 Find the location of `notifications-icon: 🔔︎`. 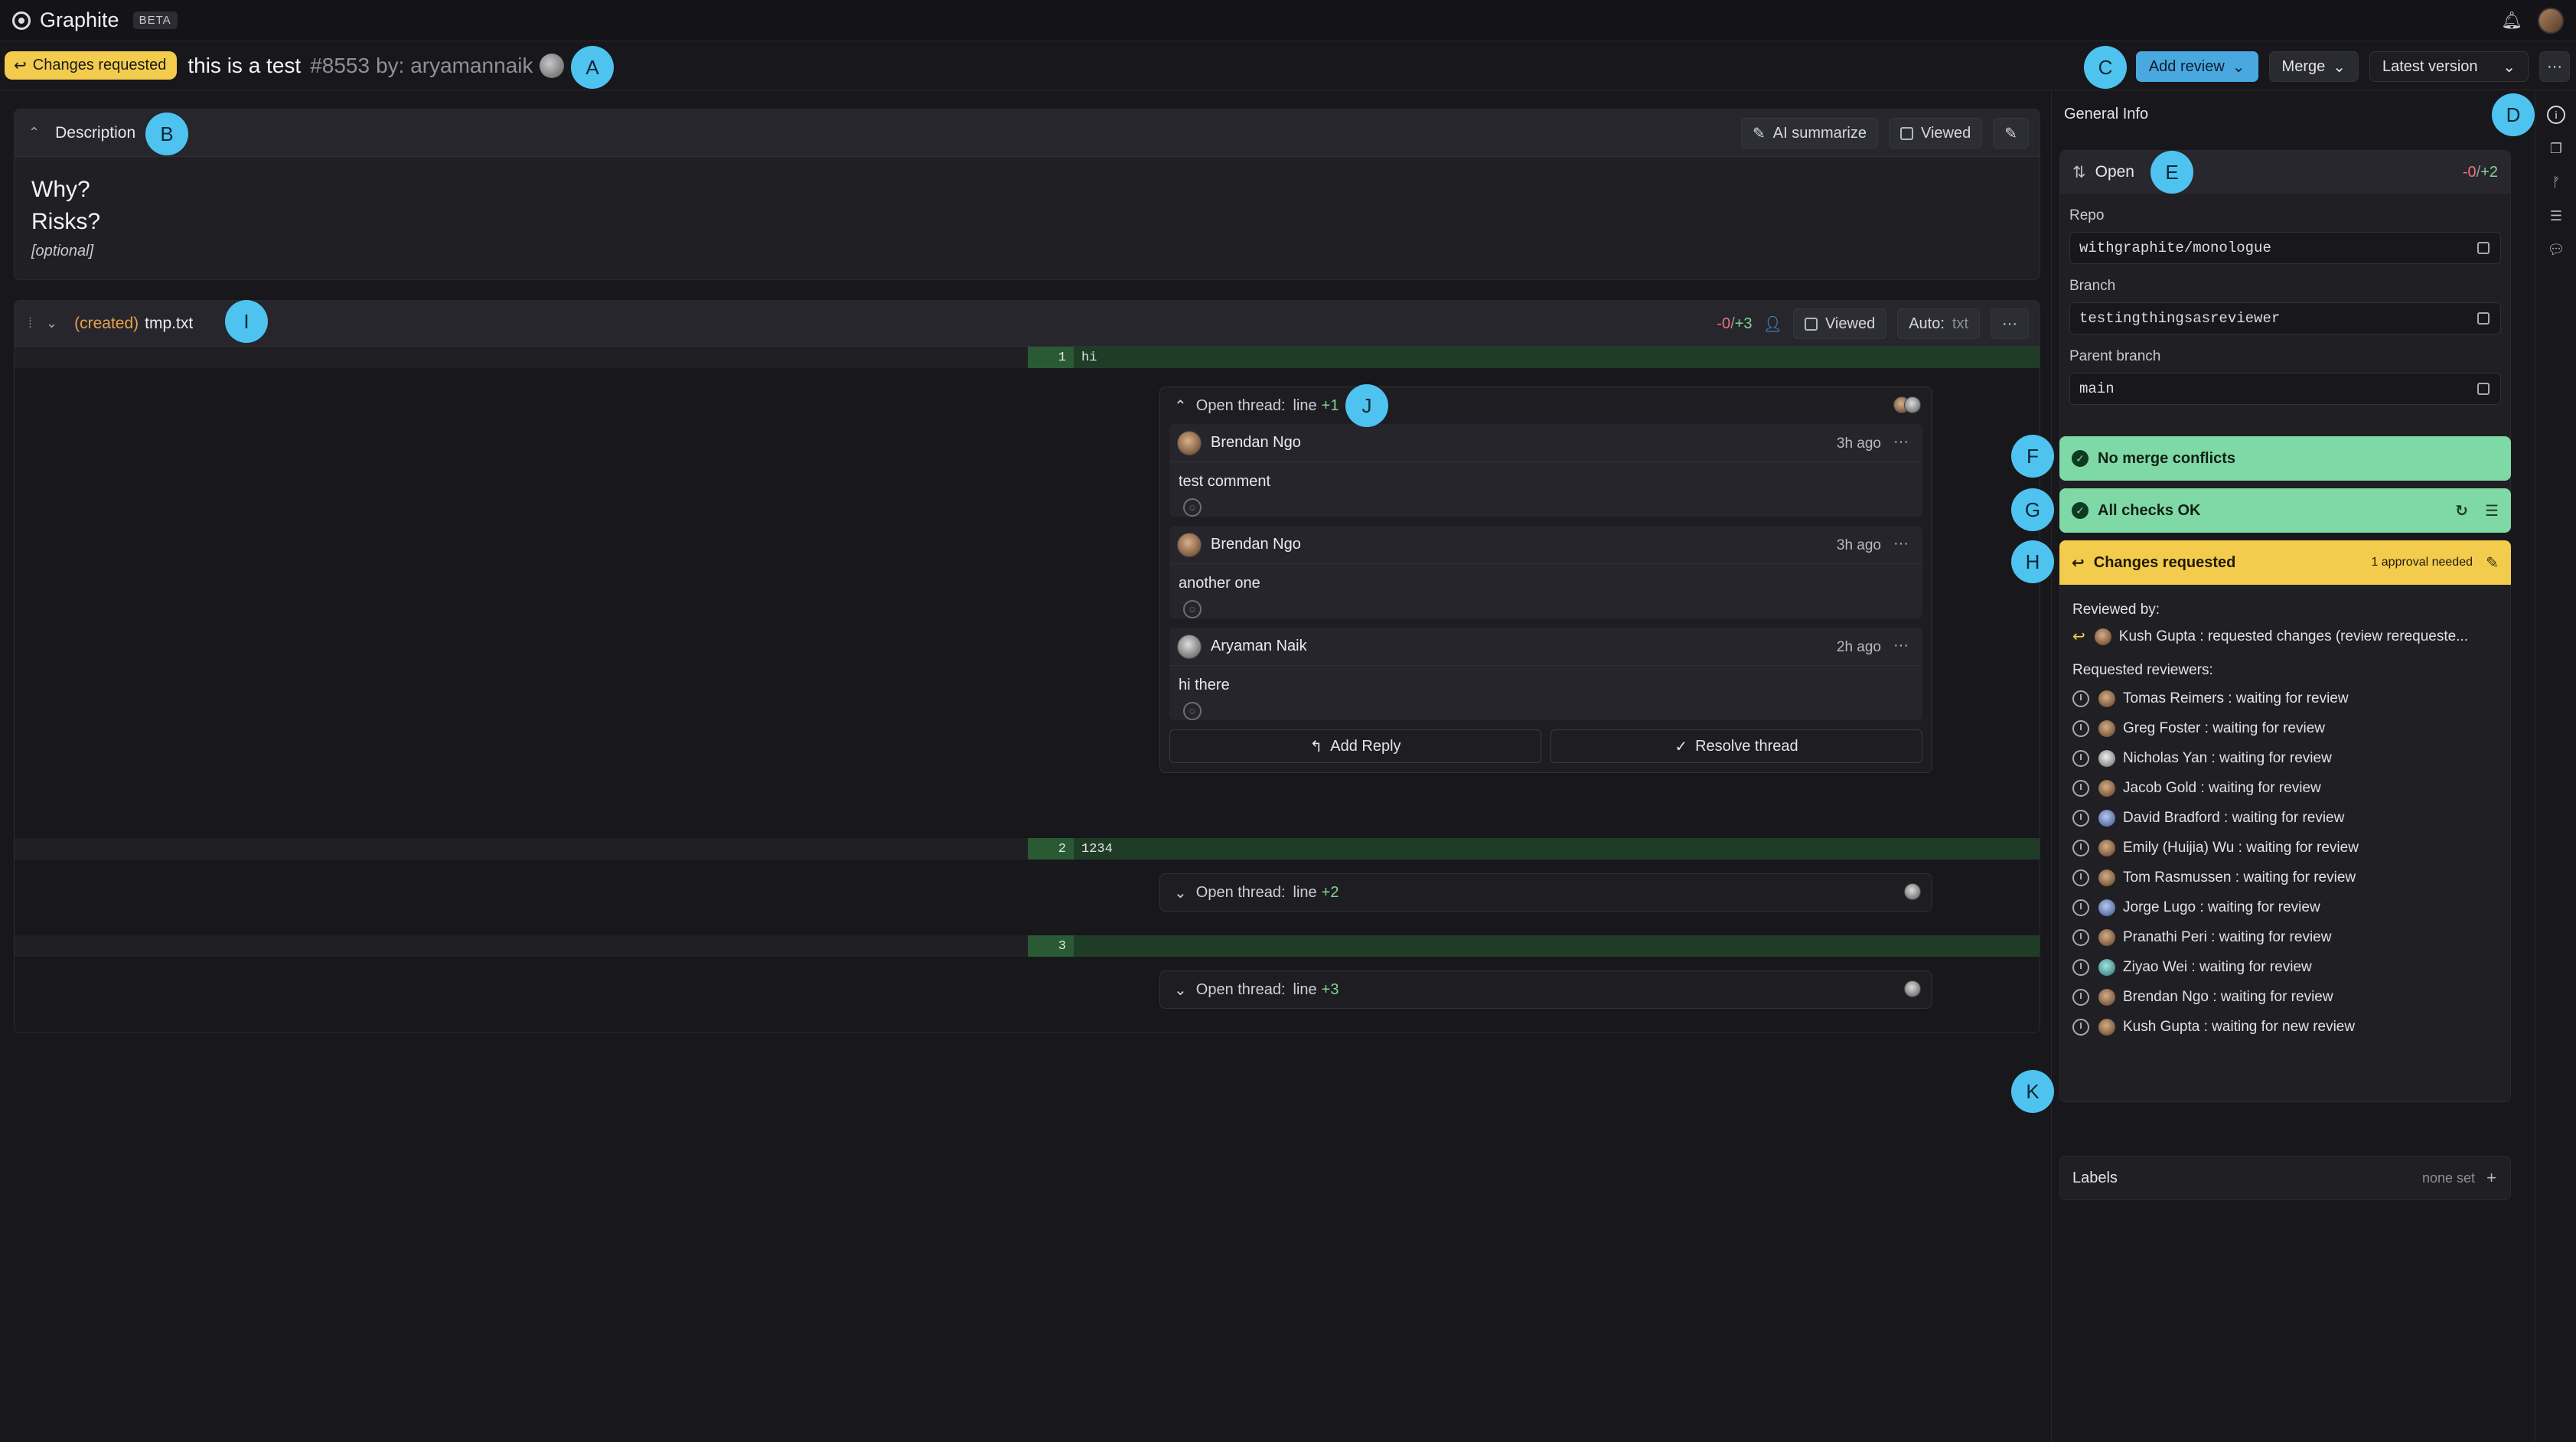

notifications-icon: 🔔︎ is located at coordinates (2511, 21).